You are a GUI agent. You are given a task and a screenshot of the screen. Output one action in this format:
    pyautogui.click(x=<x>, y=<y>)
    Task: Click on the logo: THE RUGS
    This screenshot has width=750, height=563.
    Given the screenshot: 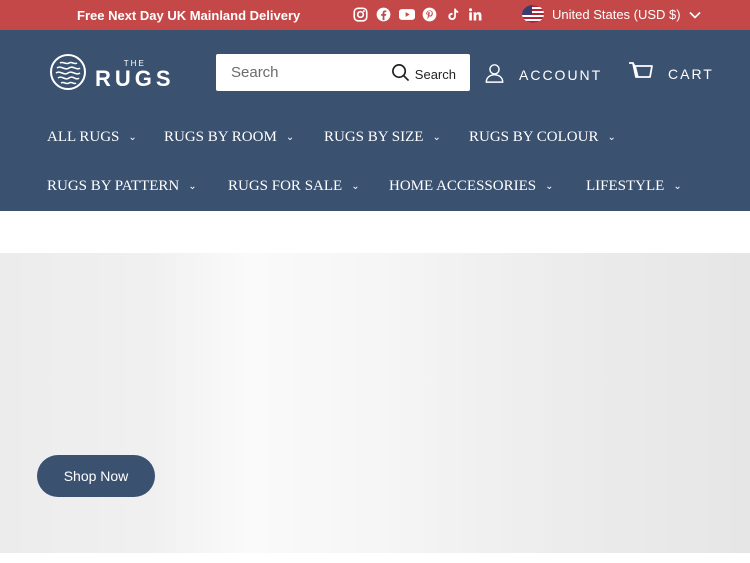 What is the action you would take?
    pyautogui.click(x=112, y=74)
    